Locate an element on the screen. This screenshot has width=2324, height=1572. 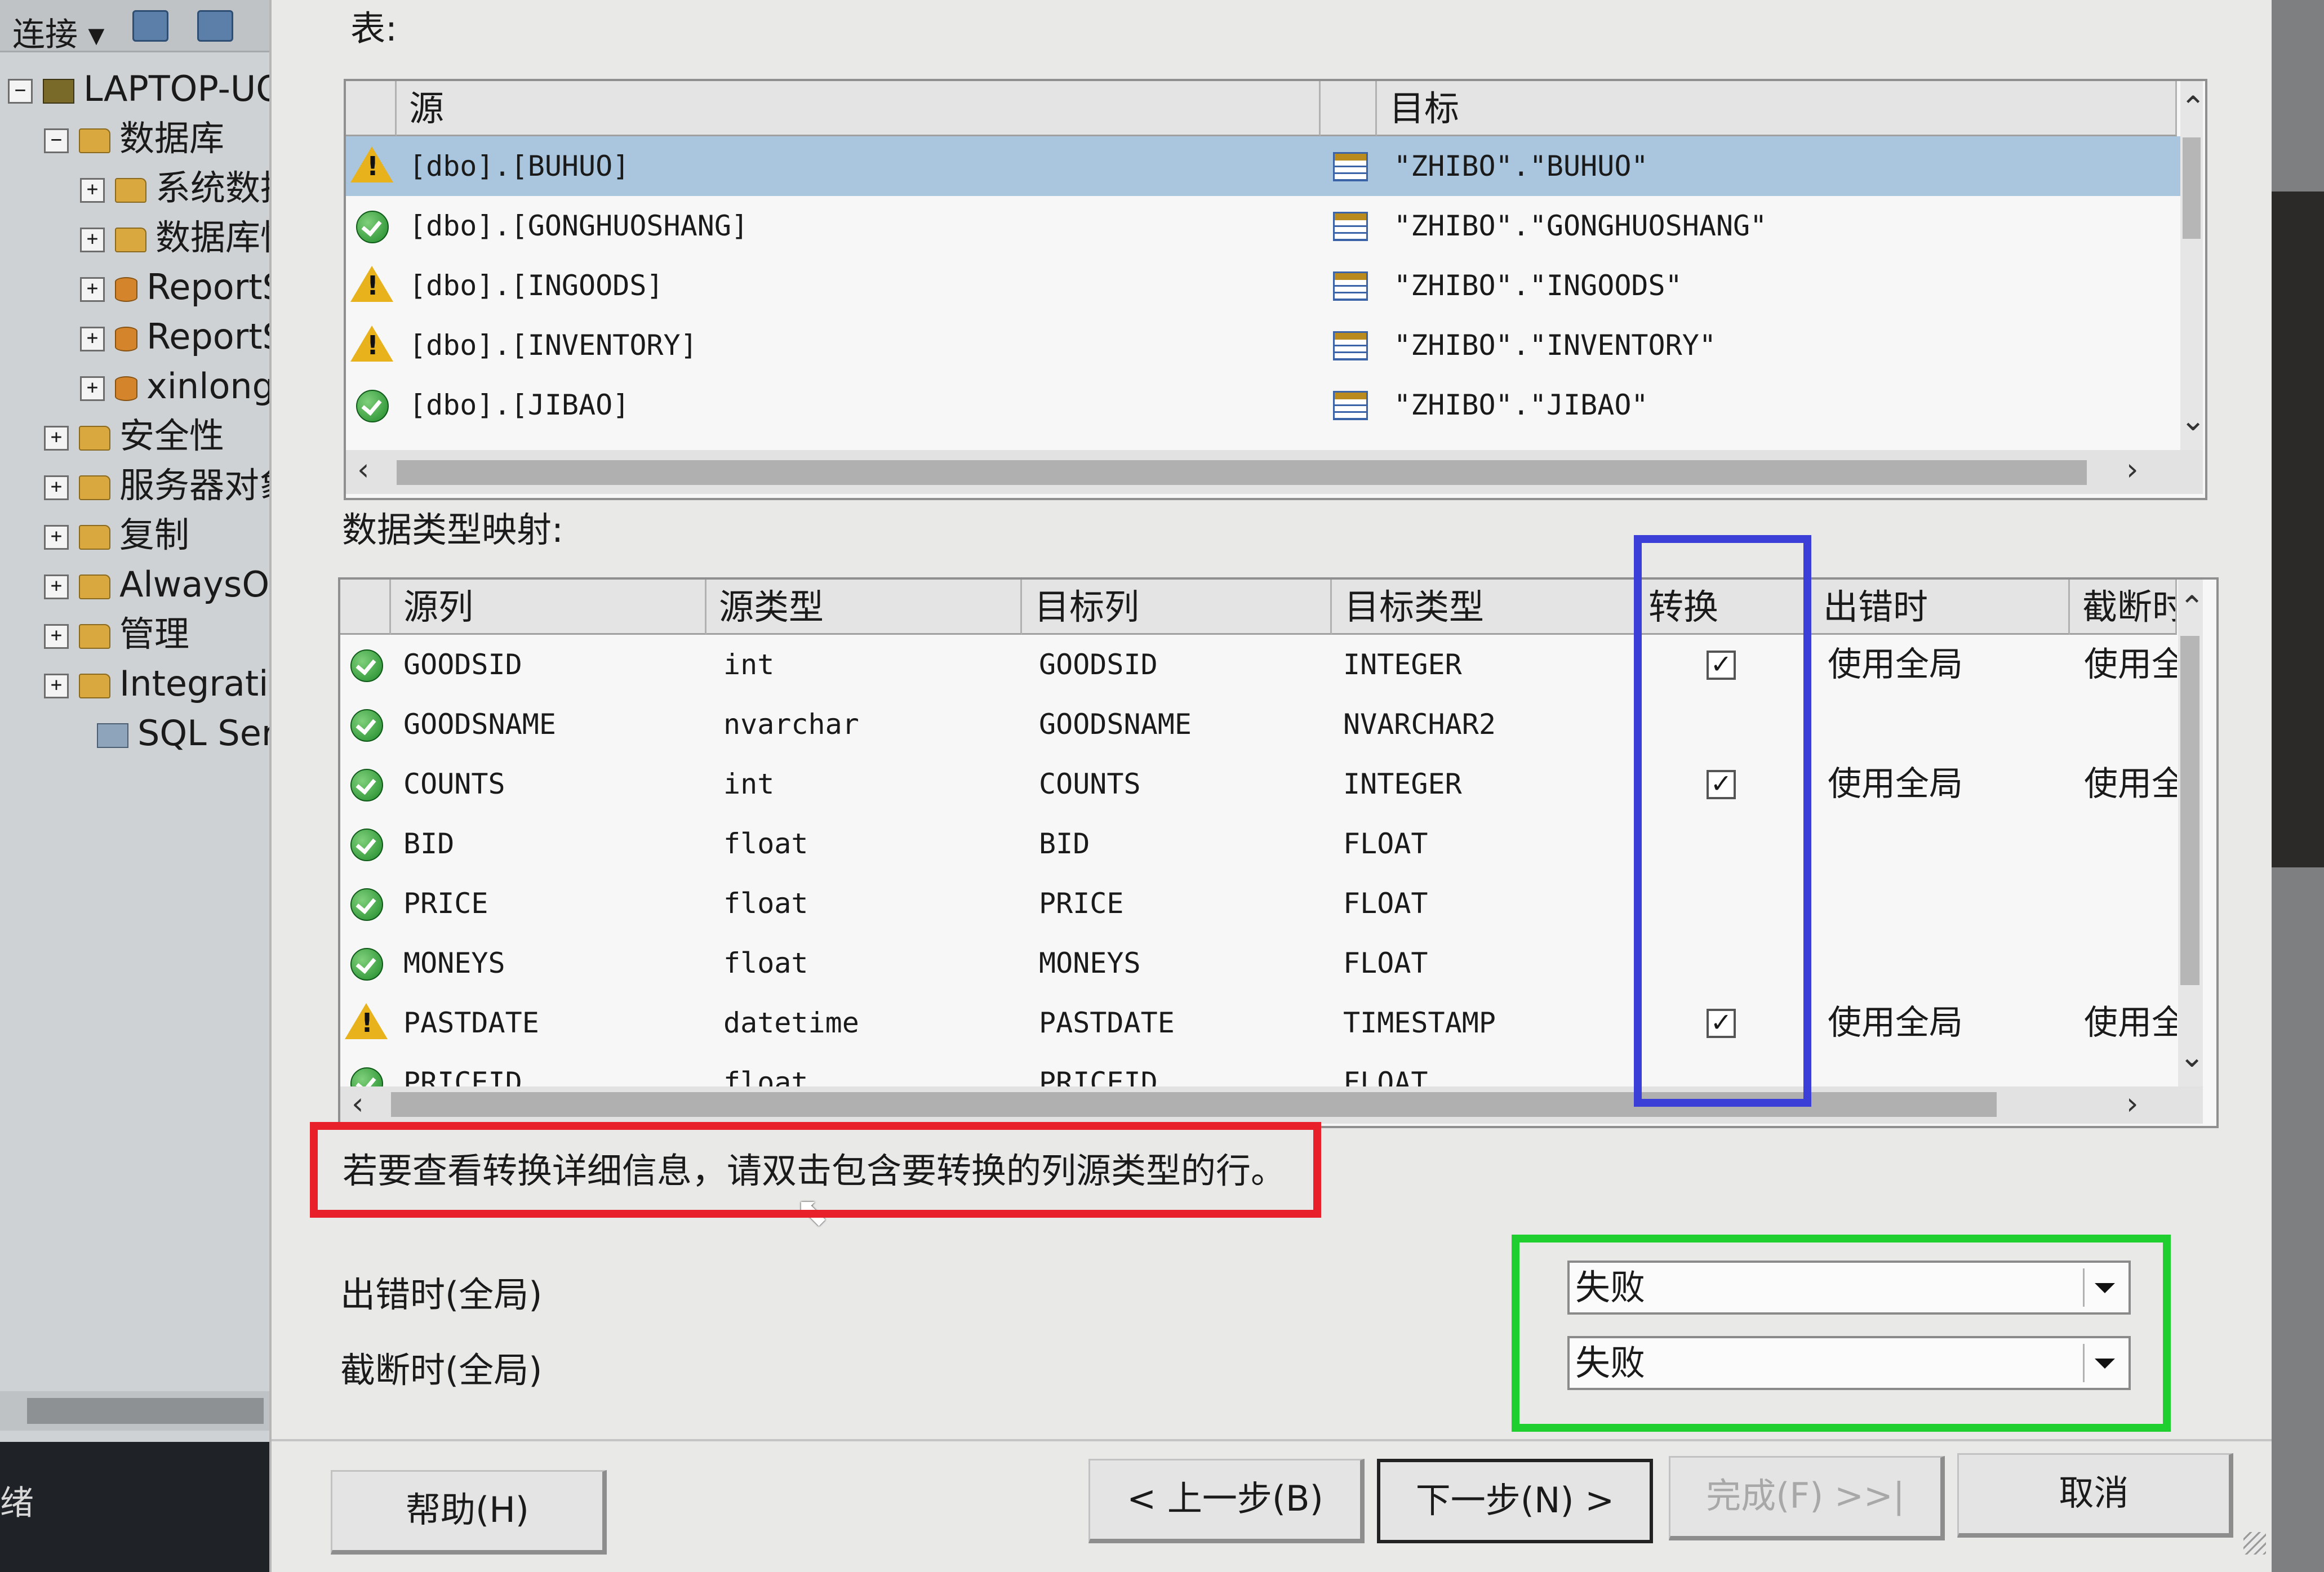
explorer-hscrollbar is located at coordinates (135, 1411).